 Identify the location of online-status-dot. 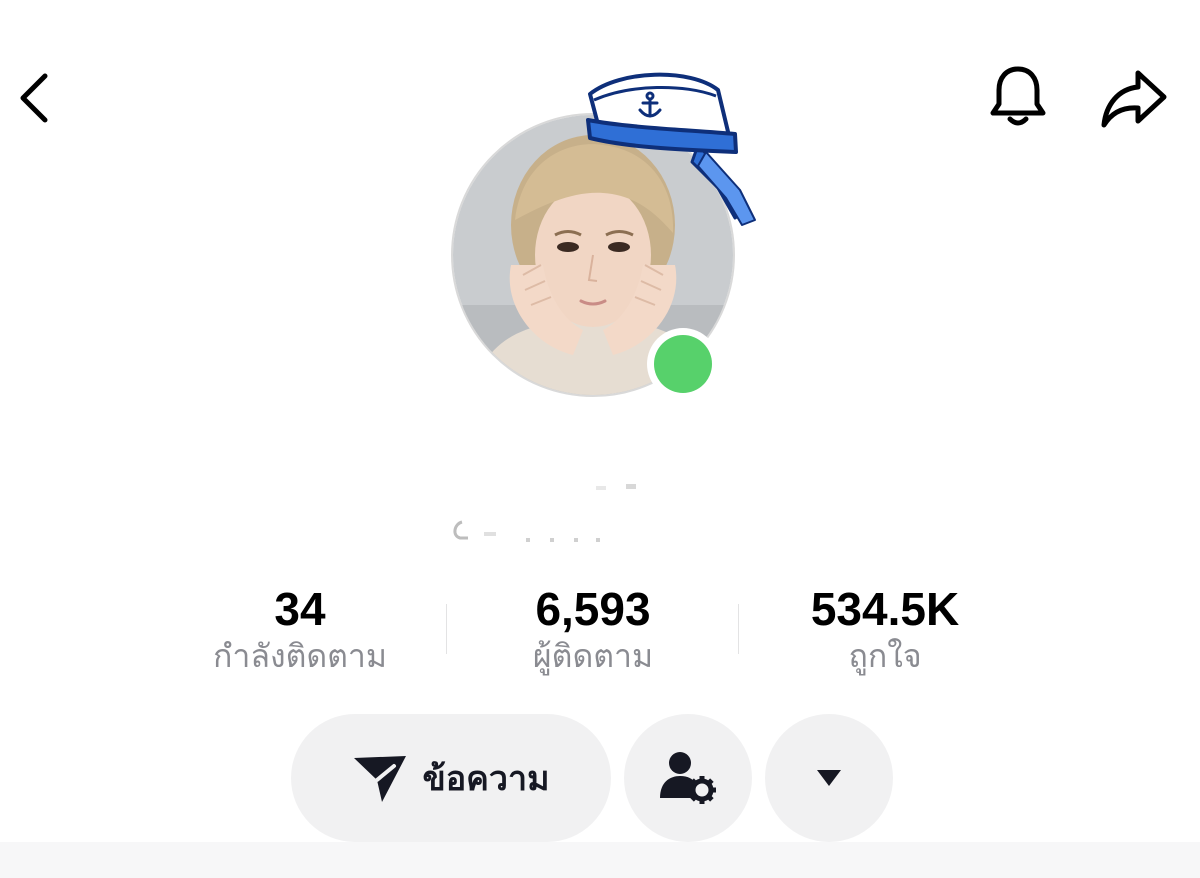
(683, 364).